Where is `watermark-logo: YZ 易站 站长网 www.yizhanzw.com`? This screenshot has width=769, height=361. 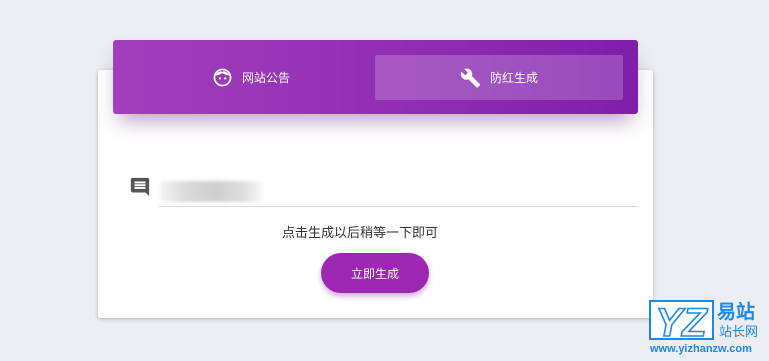
watermark-logo: YZ 易站 站长网 www.yizhanzw.com is located at coordinates (708, 327).